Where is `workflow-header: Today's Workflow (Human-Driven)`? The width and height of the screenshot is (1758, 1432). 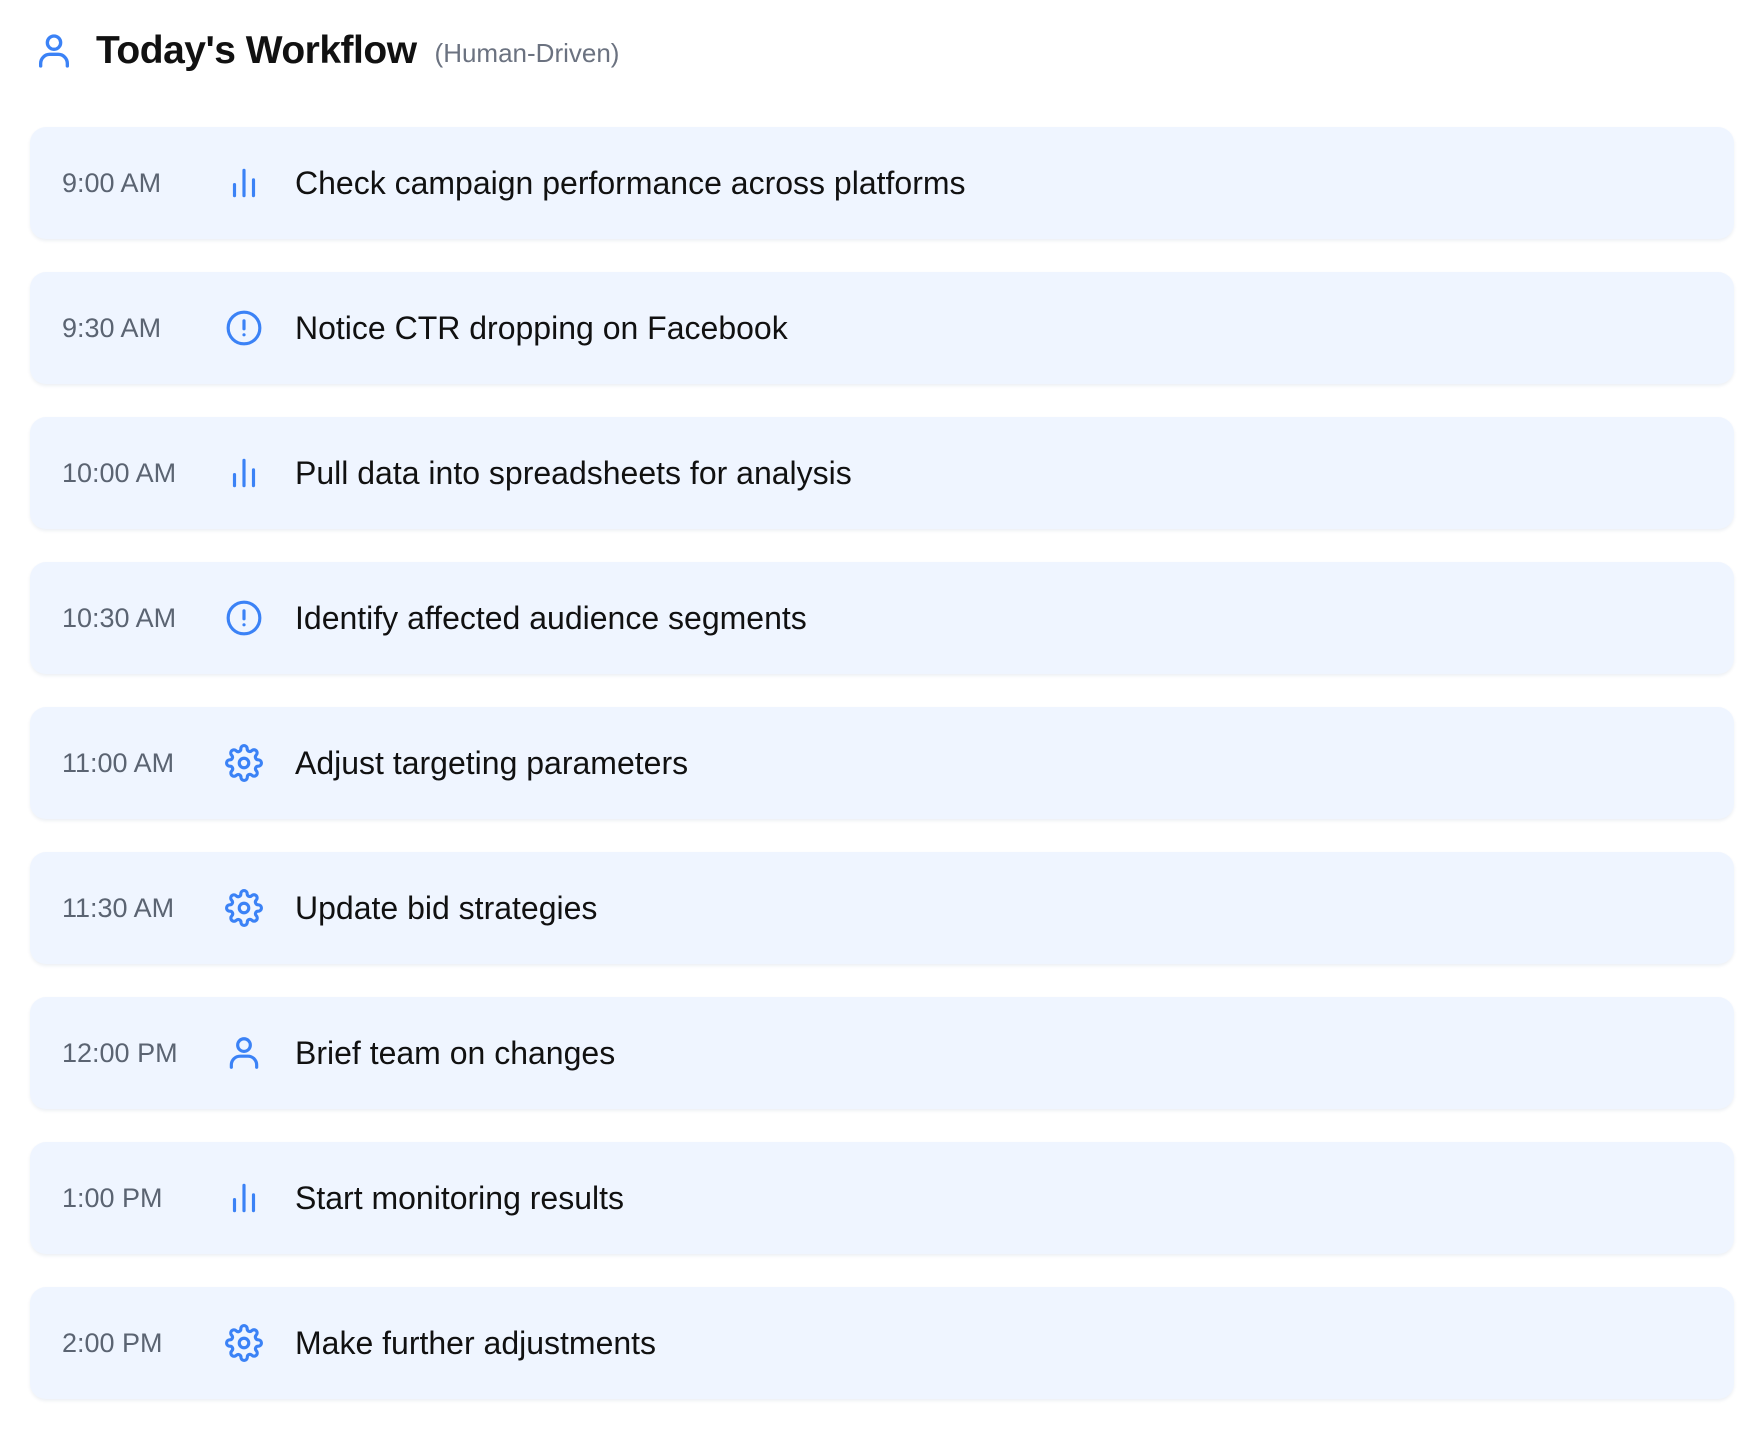 workflow-header: Today's Workflow (Human-Driven) is located at coordinates (326, 51).